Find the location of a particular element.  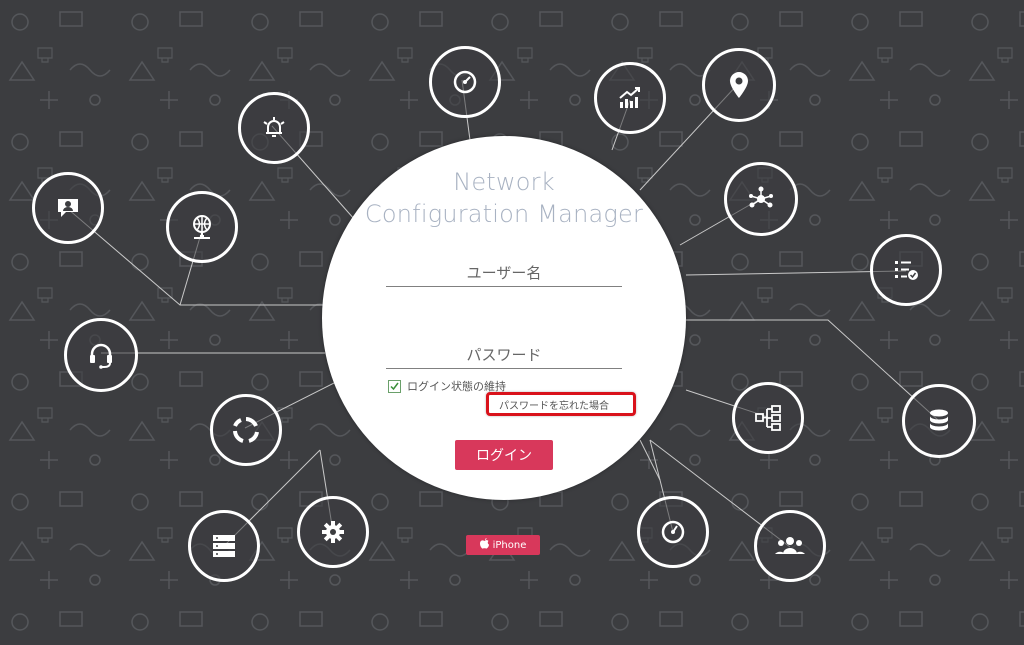

app-title-line1: Network is located at coordinates (504, 182).